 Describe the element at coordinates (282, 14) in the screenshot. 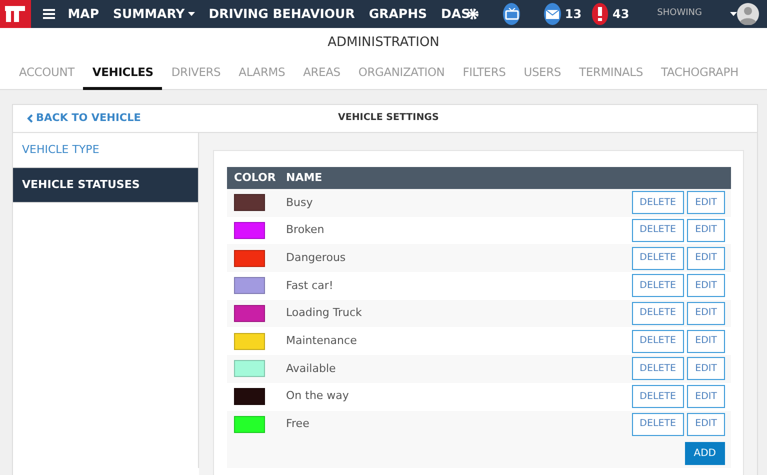

I see `nav-menu-item: DRIVING BEHAVIOUR` at that location.